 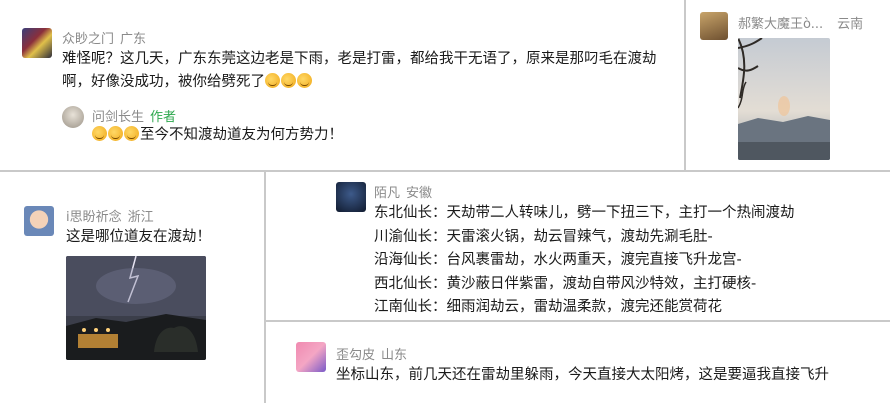 I want to click on lightning-night-photo, so click(x=136, y=308).